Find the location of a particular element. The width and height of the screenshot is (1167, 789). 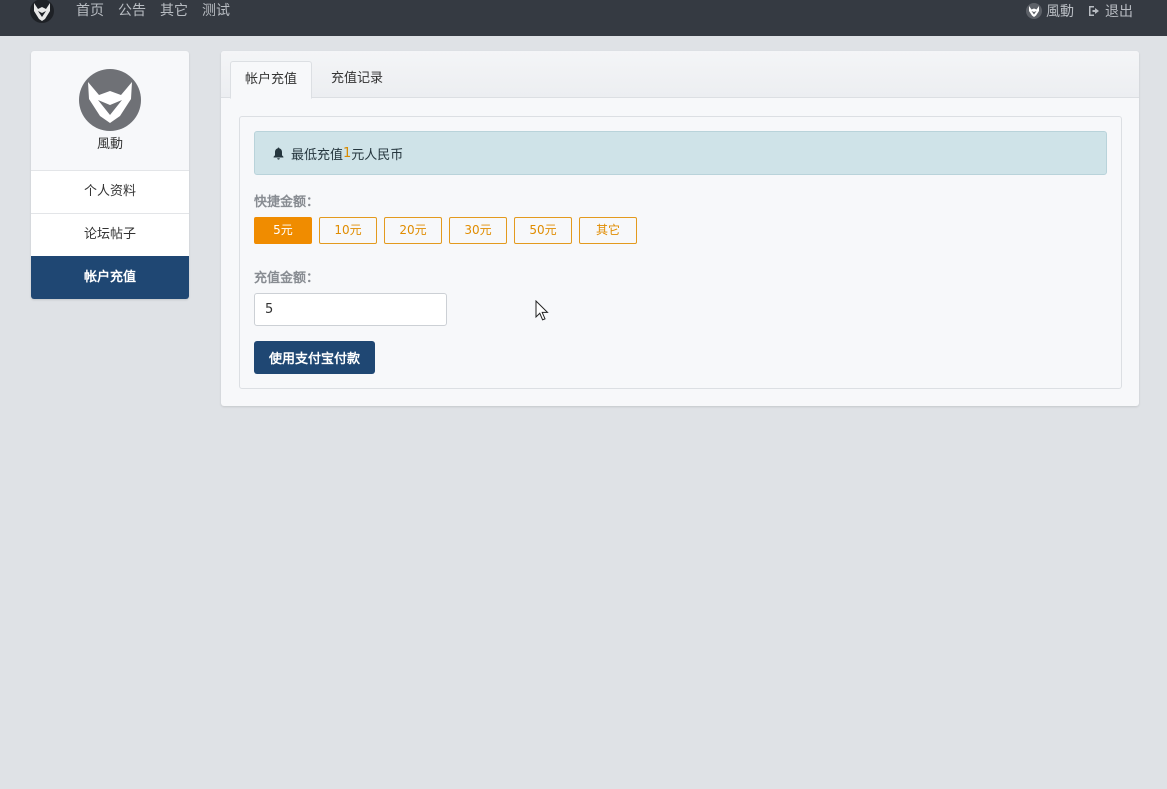

quick-amount-options: 5元 10元 20元 30元 50元 其它 is located at coordinates (449, 230).